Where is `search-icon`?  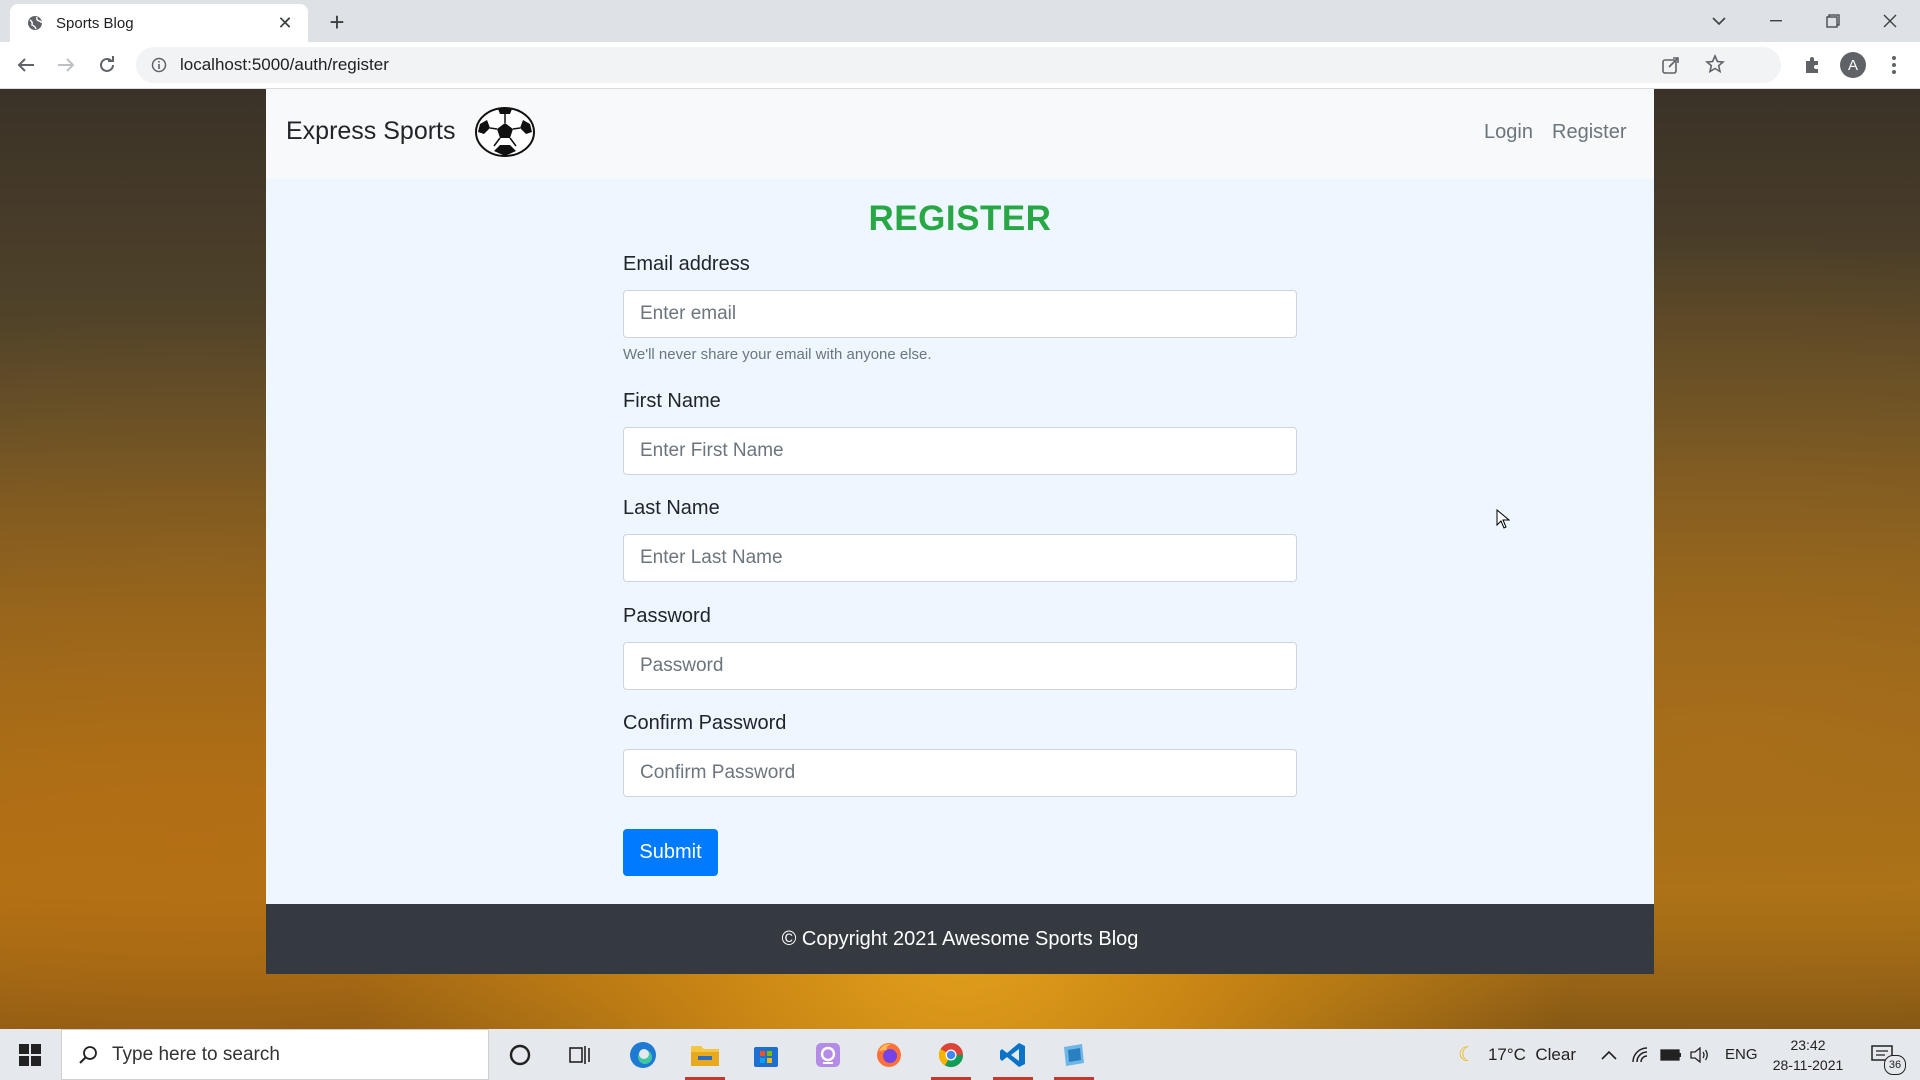 search-icon is located at coordinates (88, 1055).